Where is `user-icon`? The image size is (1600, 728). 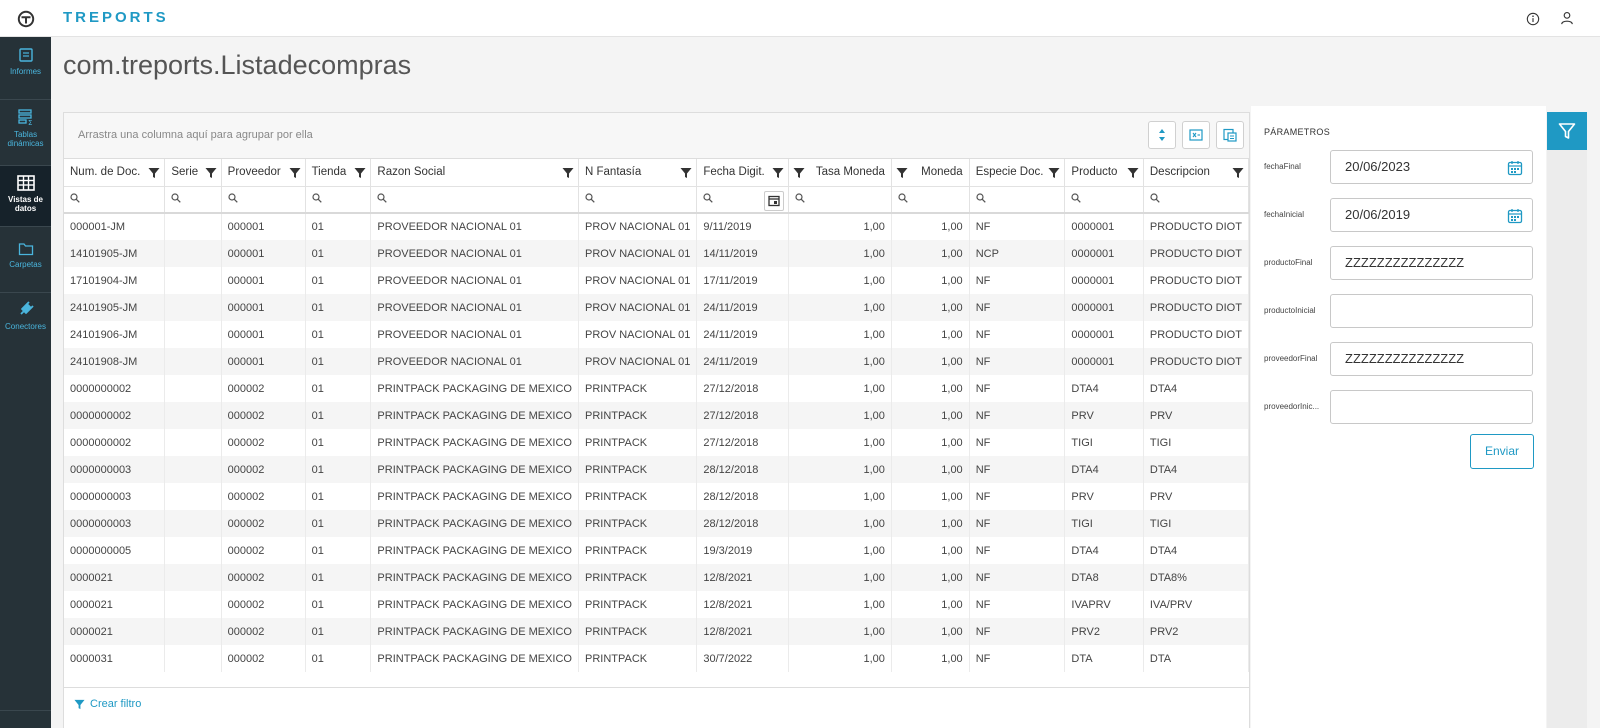 user-icon is located at coordinates (1567, 18).